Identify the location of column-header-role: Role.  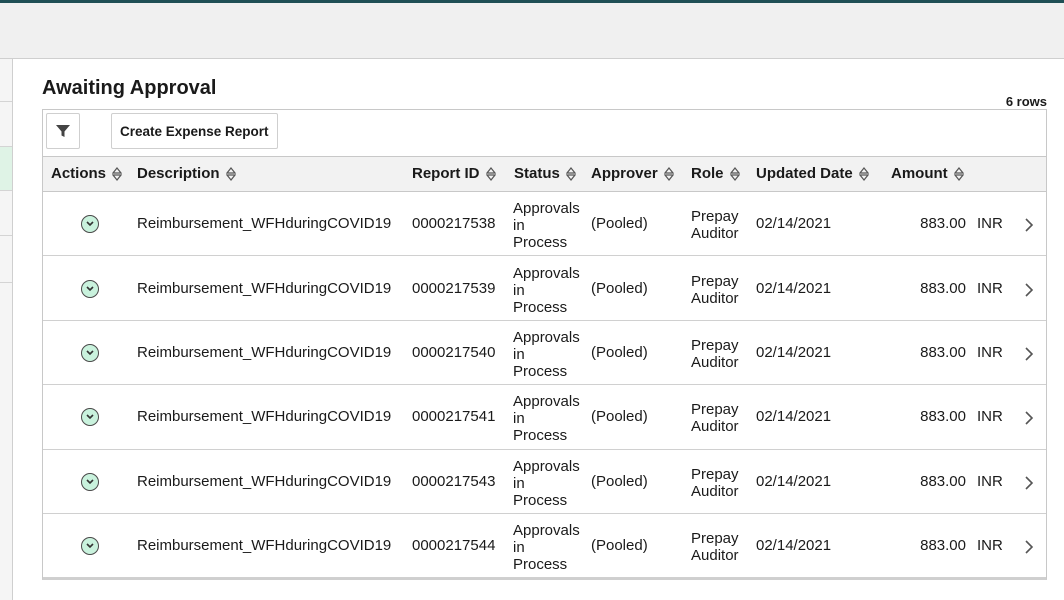
(715, 174).